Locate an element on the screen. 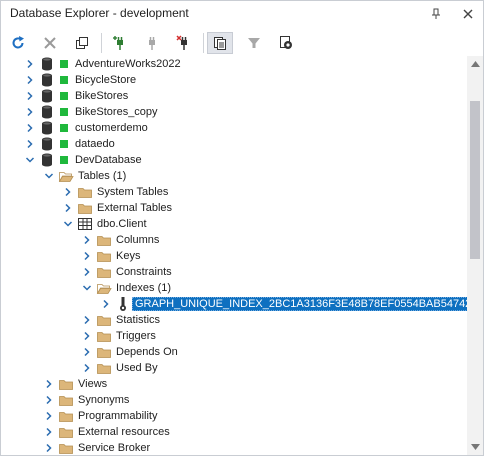 The height and width of the screenshot is (456, 484). database-node: BikeStores is located at coordinates (234, 96).